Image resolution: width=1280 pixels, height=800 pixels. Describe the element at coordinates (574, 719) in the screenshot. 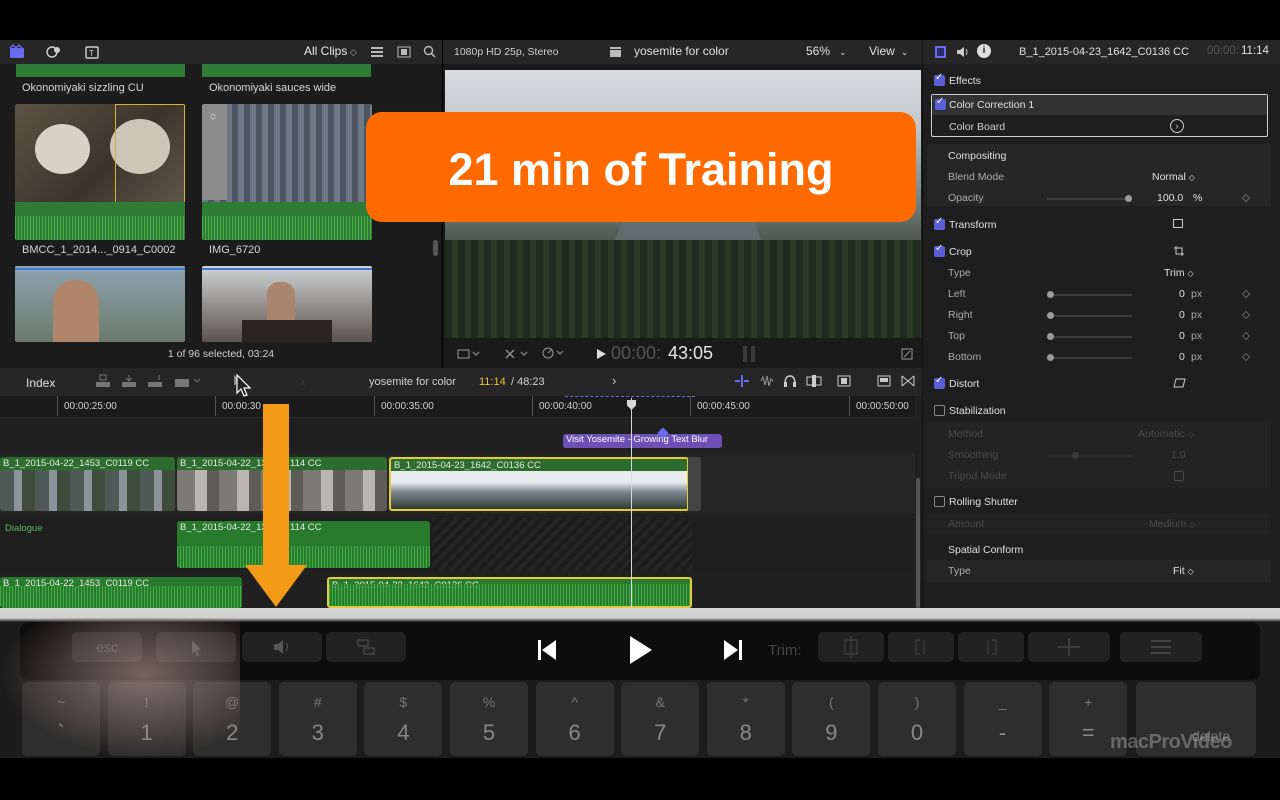

I see `number-key: ^ 6` at that location.